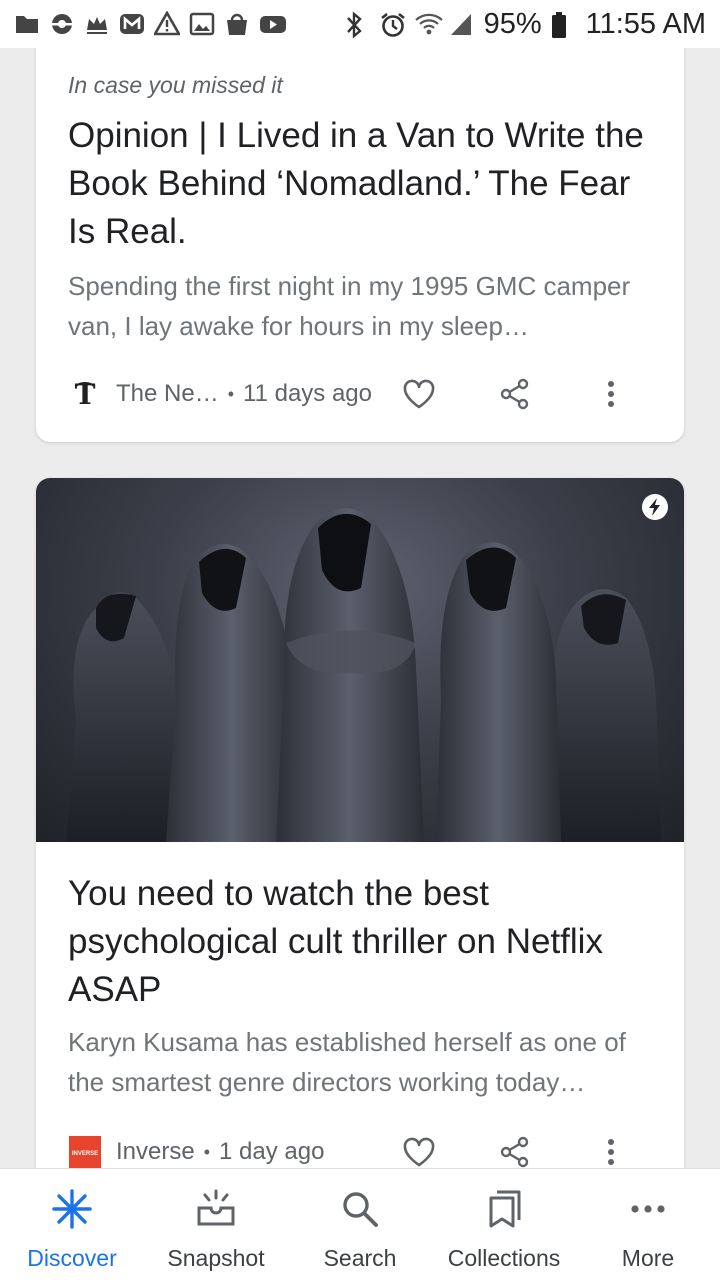 The width and height of the screenshot is (720, 1280). Describe the element at coordinates (504, 1258) in the screenshot. I see `nav-label: Collections` at that location.